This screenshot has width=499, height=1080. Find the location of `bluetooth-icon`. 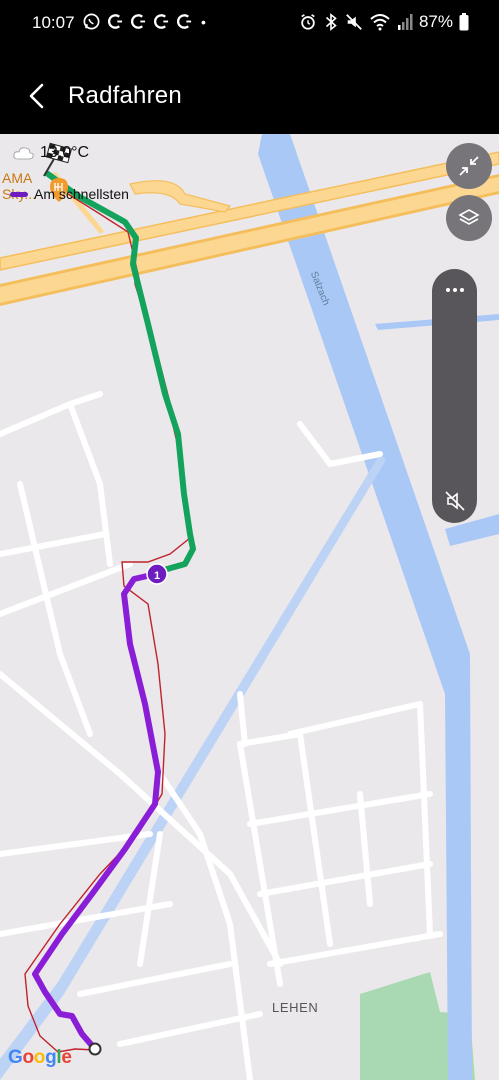

bluetooth-icon is located at coordinates (331, 22).